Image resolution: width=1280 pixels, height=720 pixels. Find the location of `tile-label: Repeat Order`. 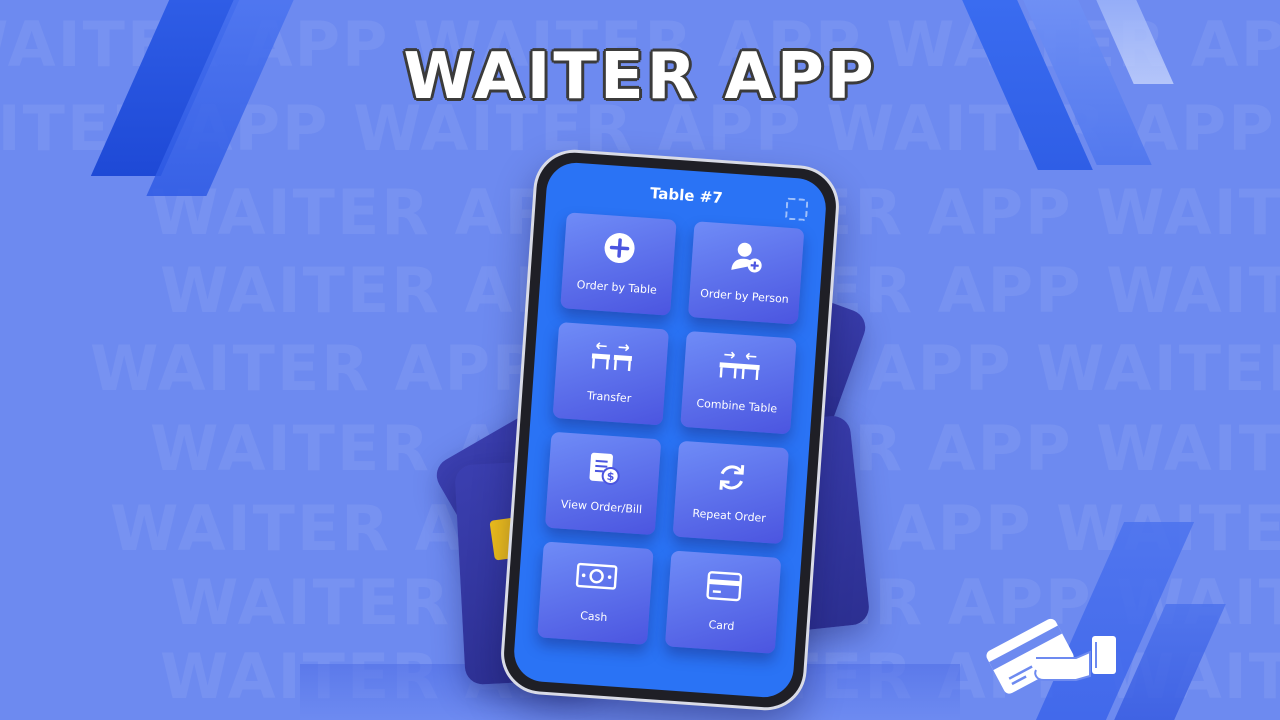

tile-label: Repeat Order is located at coordinates (729, 515).